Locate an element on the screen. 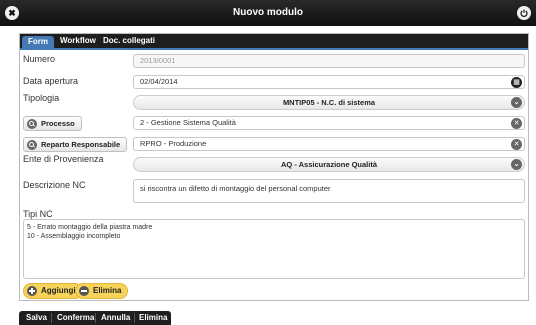 This screenshot has width=536, height=325. processo-button: Processo is located at coordinates (52, 123).